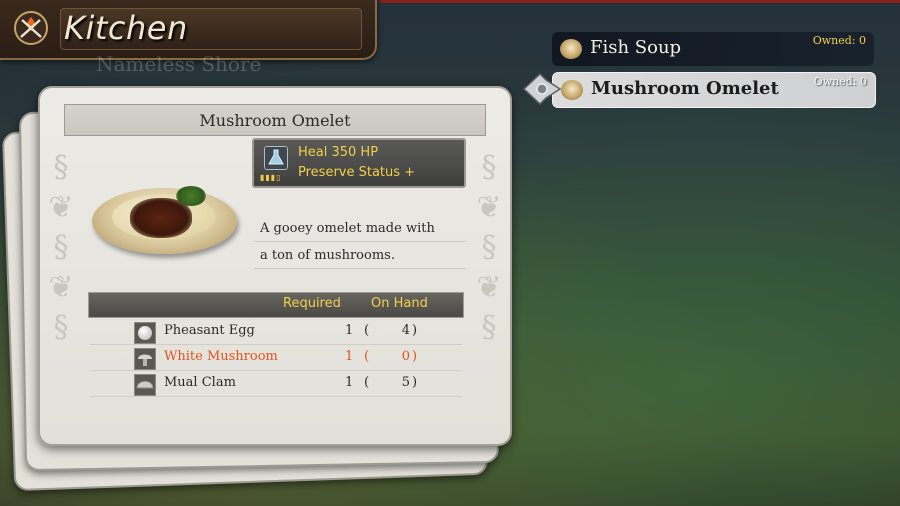  Describe the element at coordinates (31, 28) in the screenshot. I see `crossed-utensils-flame-icon` at that location.